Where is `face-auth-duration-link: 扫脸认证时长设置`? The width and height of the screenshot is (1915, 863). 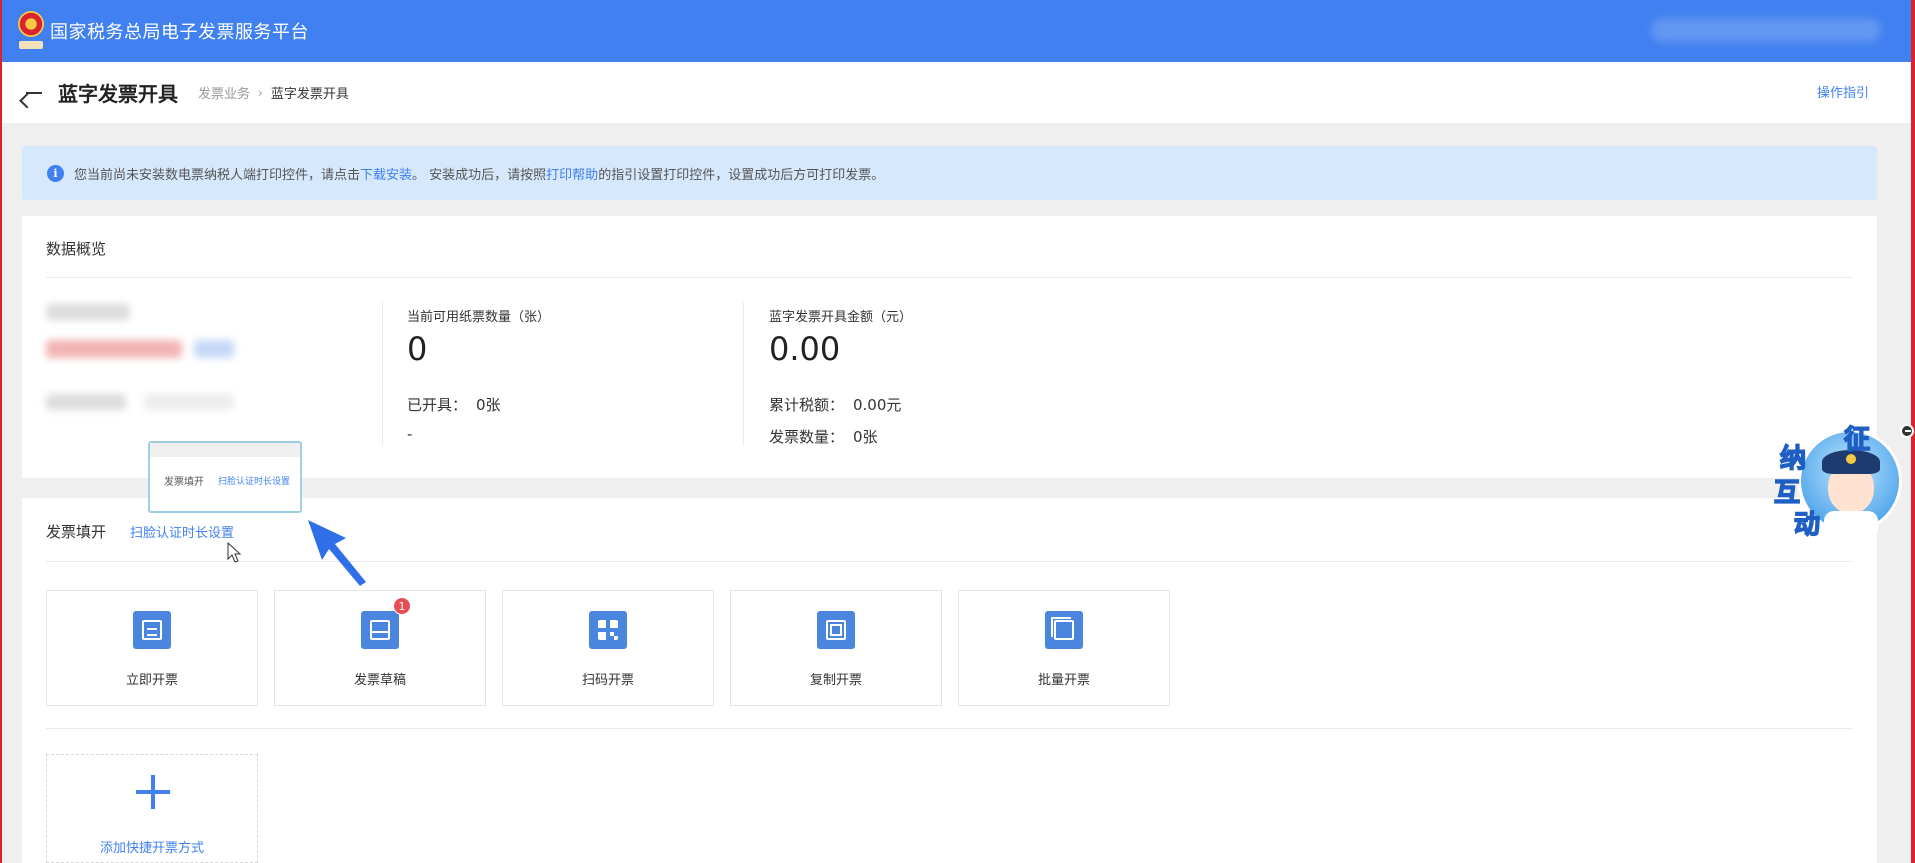
face-auth-duration-link: 扫脸认证时长设置 is located at coordinates (182, 531).